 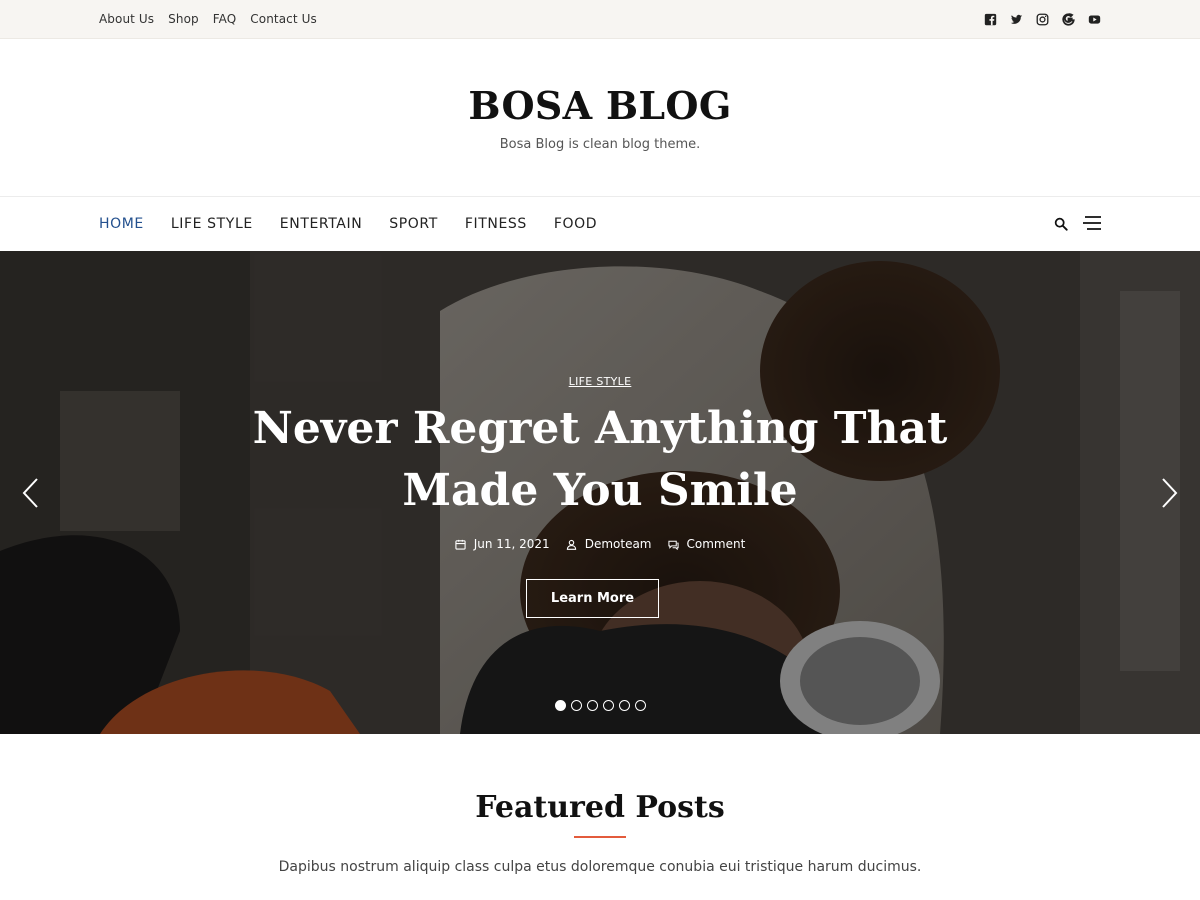 I want to click on instagram-icon, so click(x=1042, y=19).